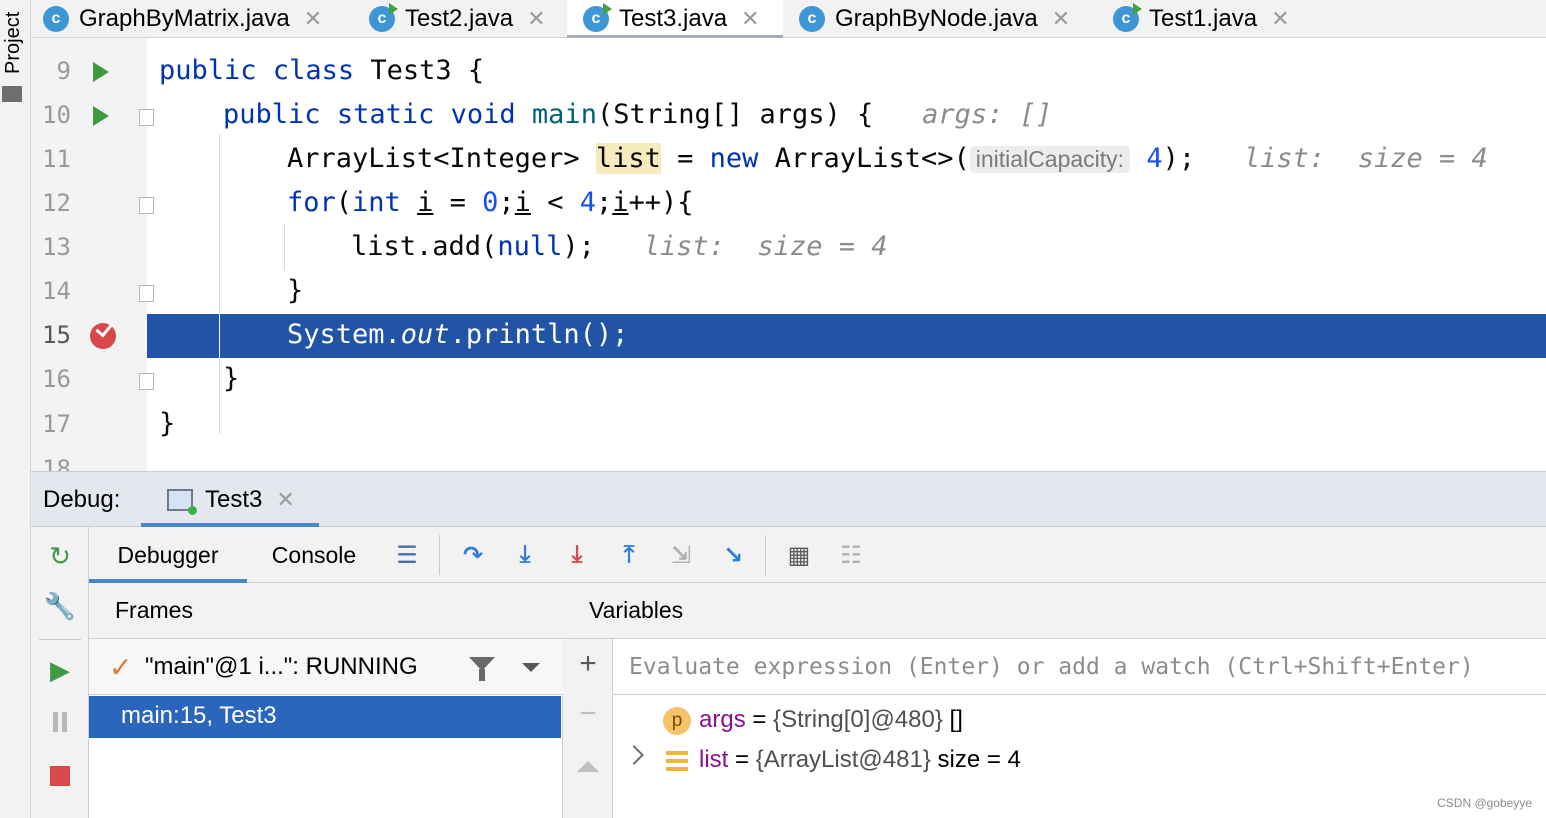  I want to click on tab-graphbynode: c GraphByNode.java ✕, so click(934, 19).